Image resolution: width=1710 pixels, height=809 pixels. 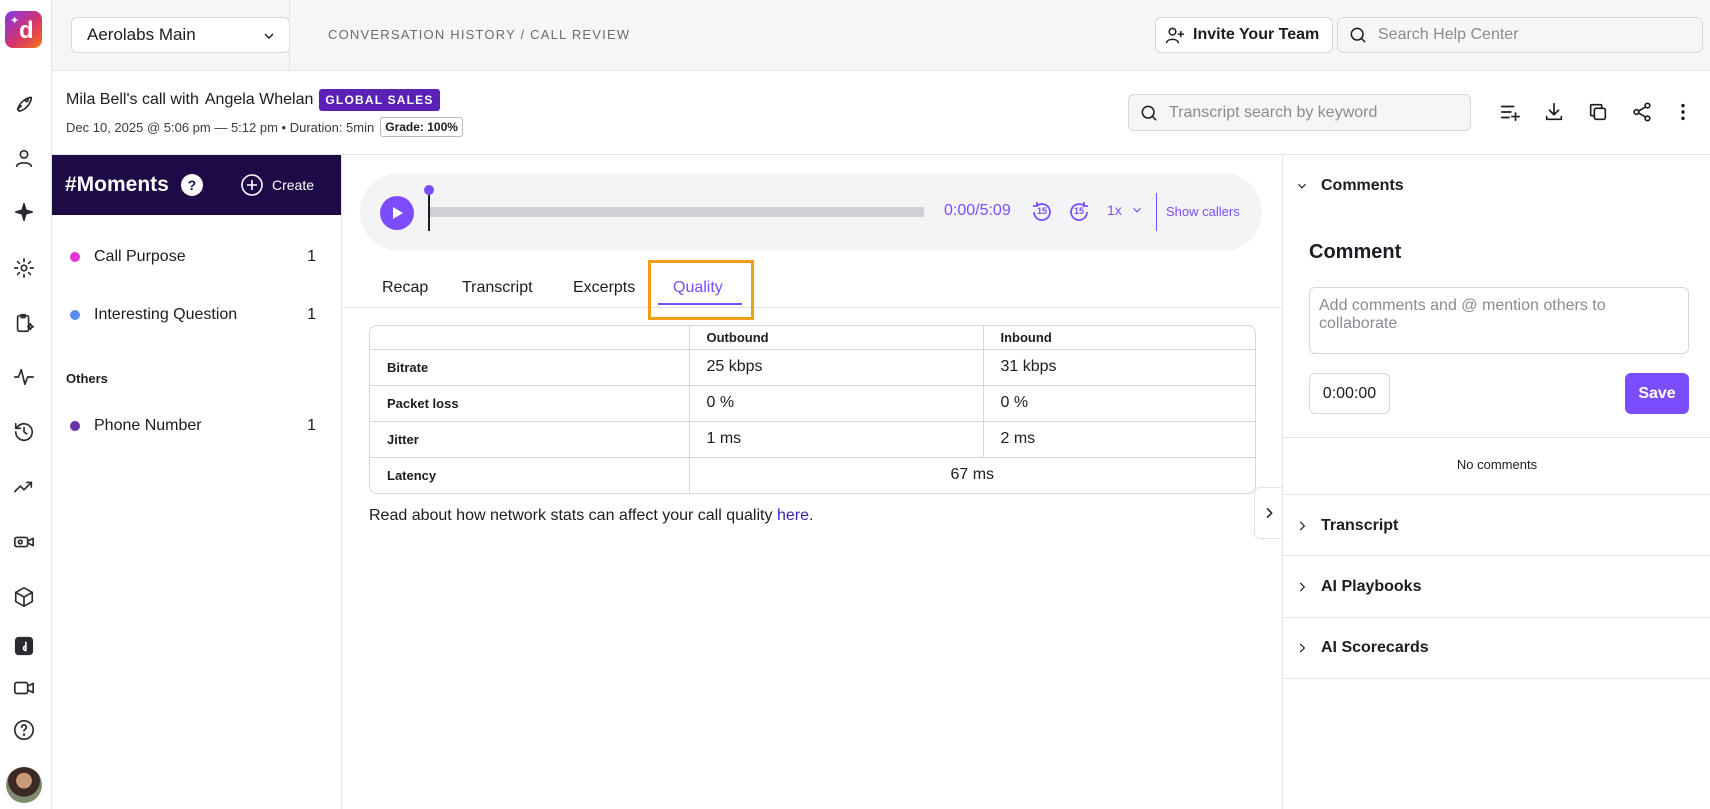 What do you see at coordinates (1497, 464) in the screenshot?
I see `no-comments-text: No comments` at bounding box center [1497, 464].